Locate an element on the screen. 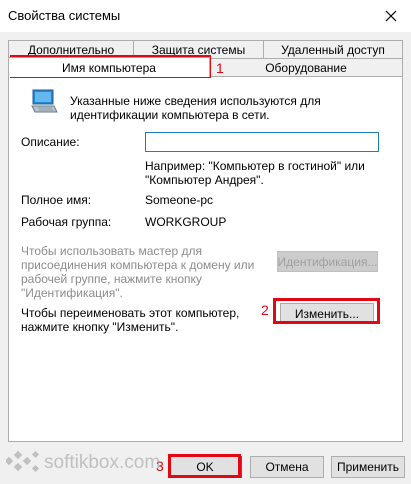 The image size is (411, 484). cancel-button-label: Отмена is located at coordinates (287, 467).